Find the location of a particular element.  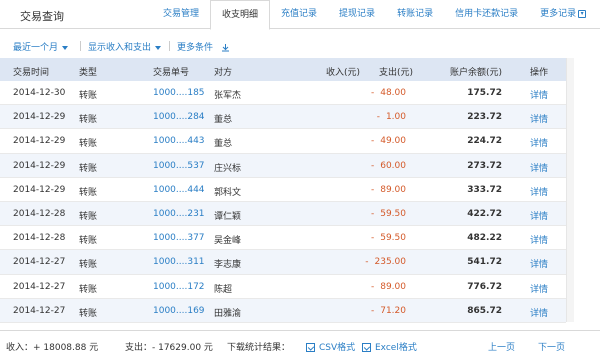

column-header-party: 对方 is located at coordinates (223, 73).